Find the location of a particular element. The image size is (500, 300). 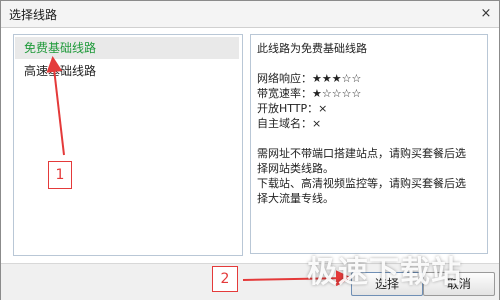

note-website-line-a: 需网址不带端口搭建站点，请购买套餐后选 is located at coordinates (361, 153).